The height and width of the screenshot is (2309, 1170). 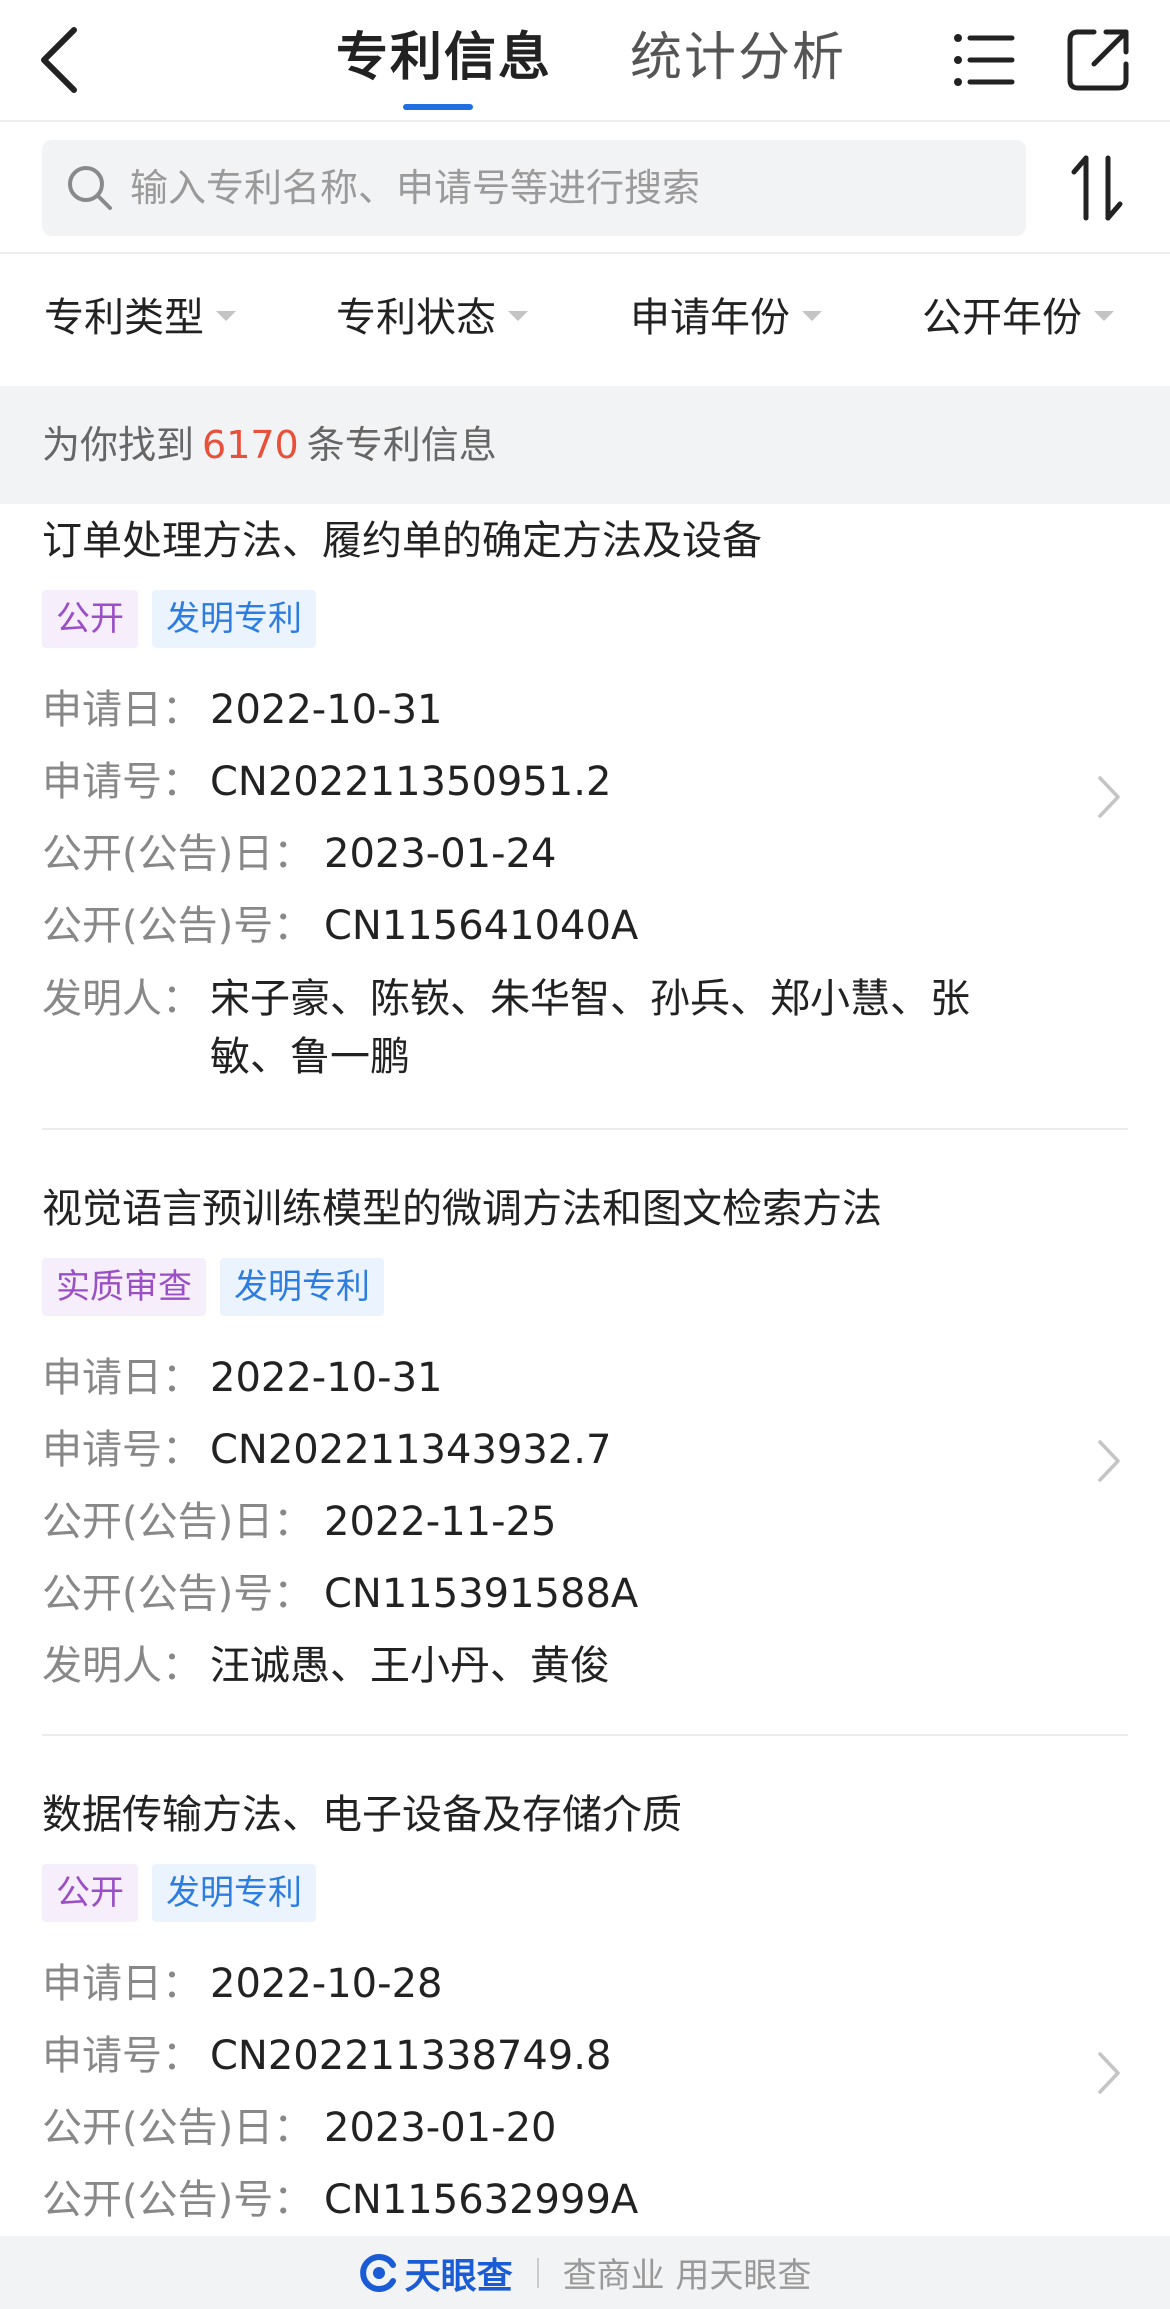 What do you see at coordinates (250, 445) in the screenshot?
I see `result-count: 6170` at bounding box center [250, 445].